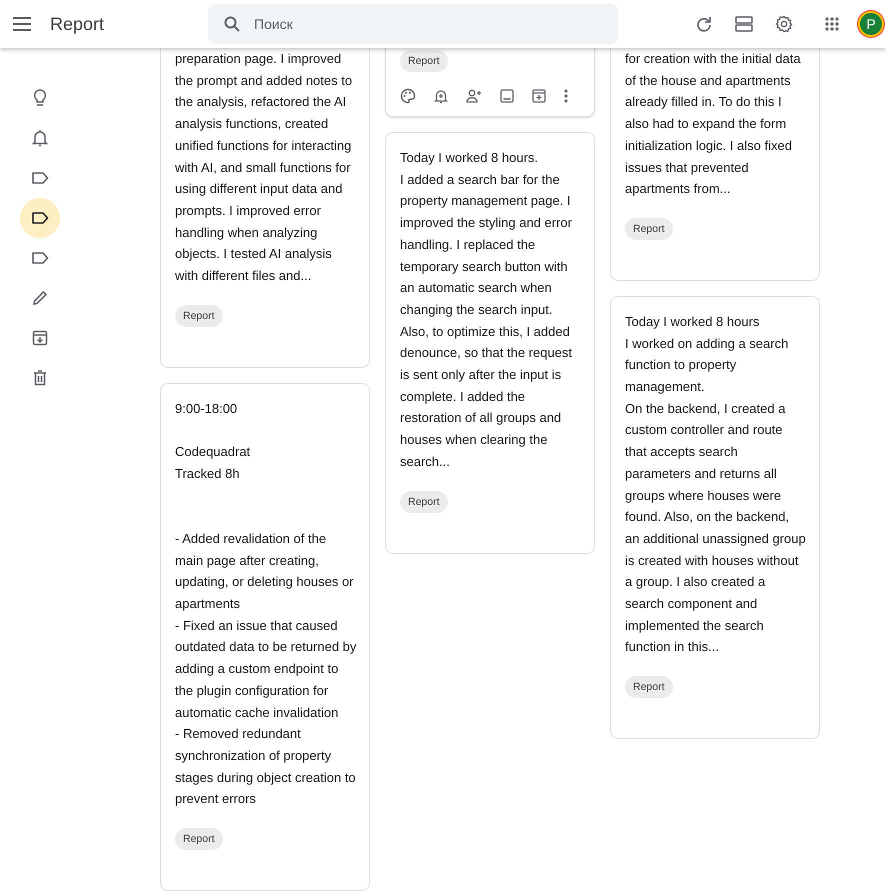 The width and height of the screenshot is (886, 892). What do you see at coordinates (784, 24) in the screenshot?
I see `settings-icon` at bounding box center [784, 24].